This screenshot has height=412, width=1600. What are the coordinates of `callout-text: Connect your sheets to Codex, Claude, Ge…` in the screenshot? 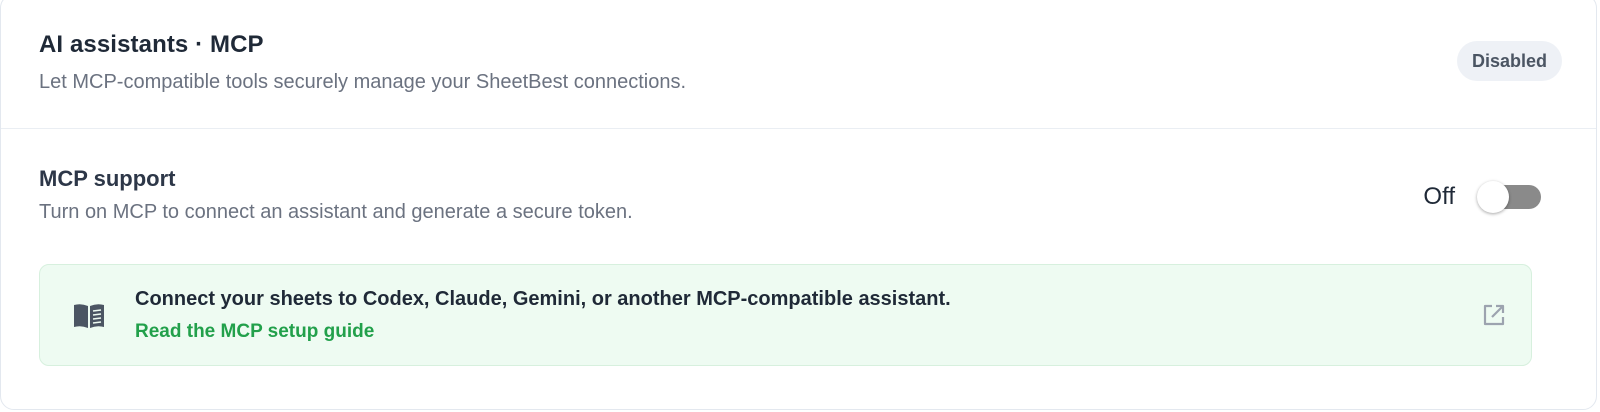 It's located at (543, 299).